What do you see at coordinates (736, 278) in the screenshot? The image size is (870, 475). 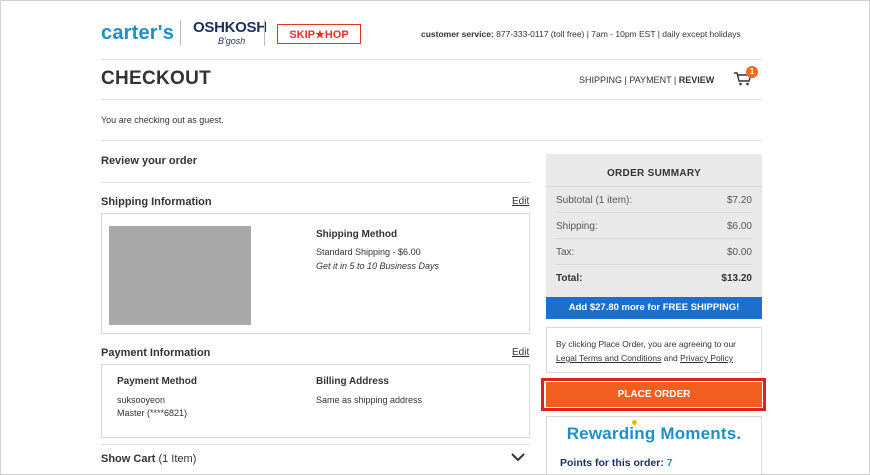 I see `total-value: $13.20` at bounding box center [736, 278].